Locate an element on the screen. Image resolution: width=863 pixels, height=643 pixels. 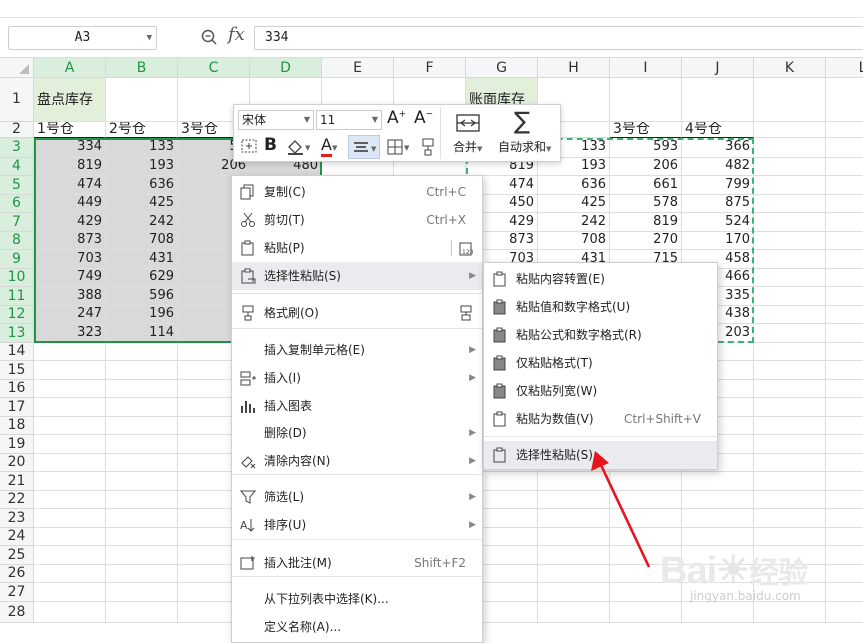
menu-item-filter: 筛选(L) ▶ is located at coordinates (357, 497).